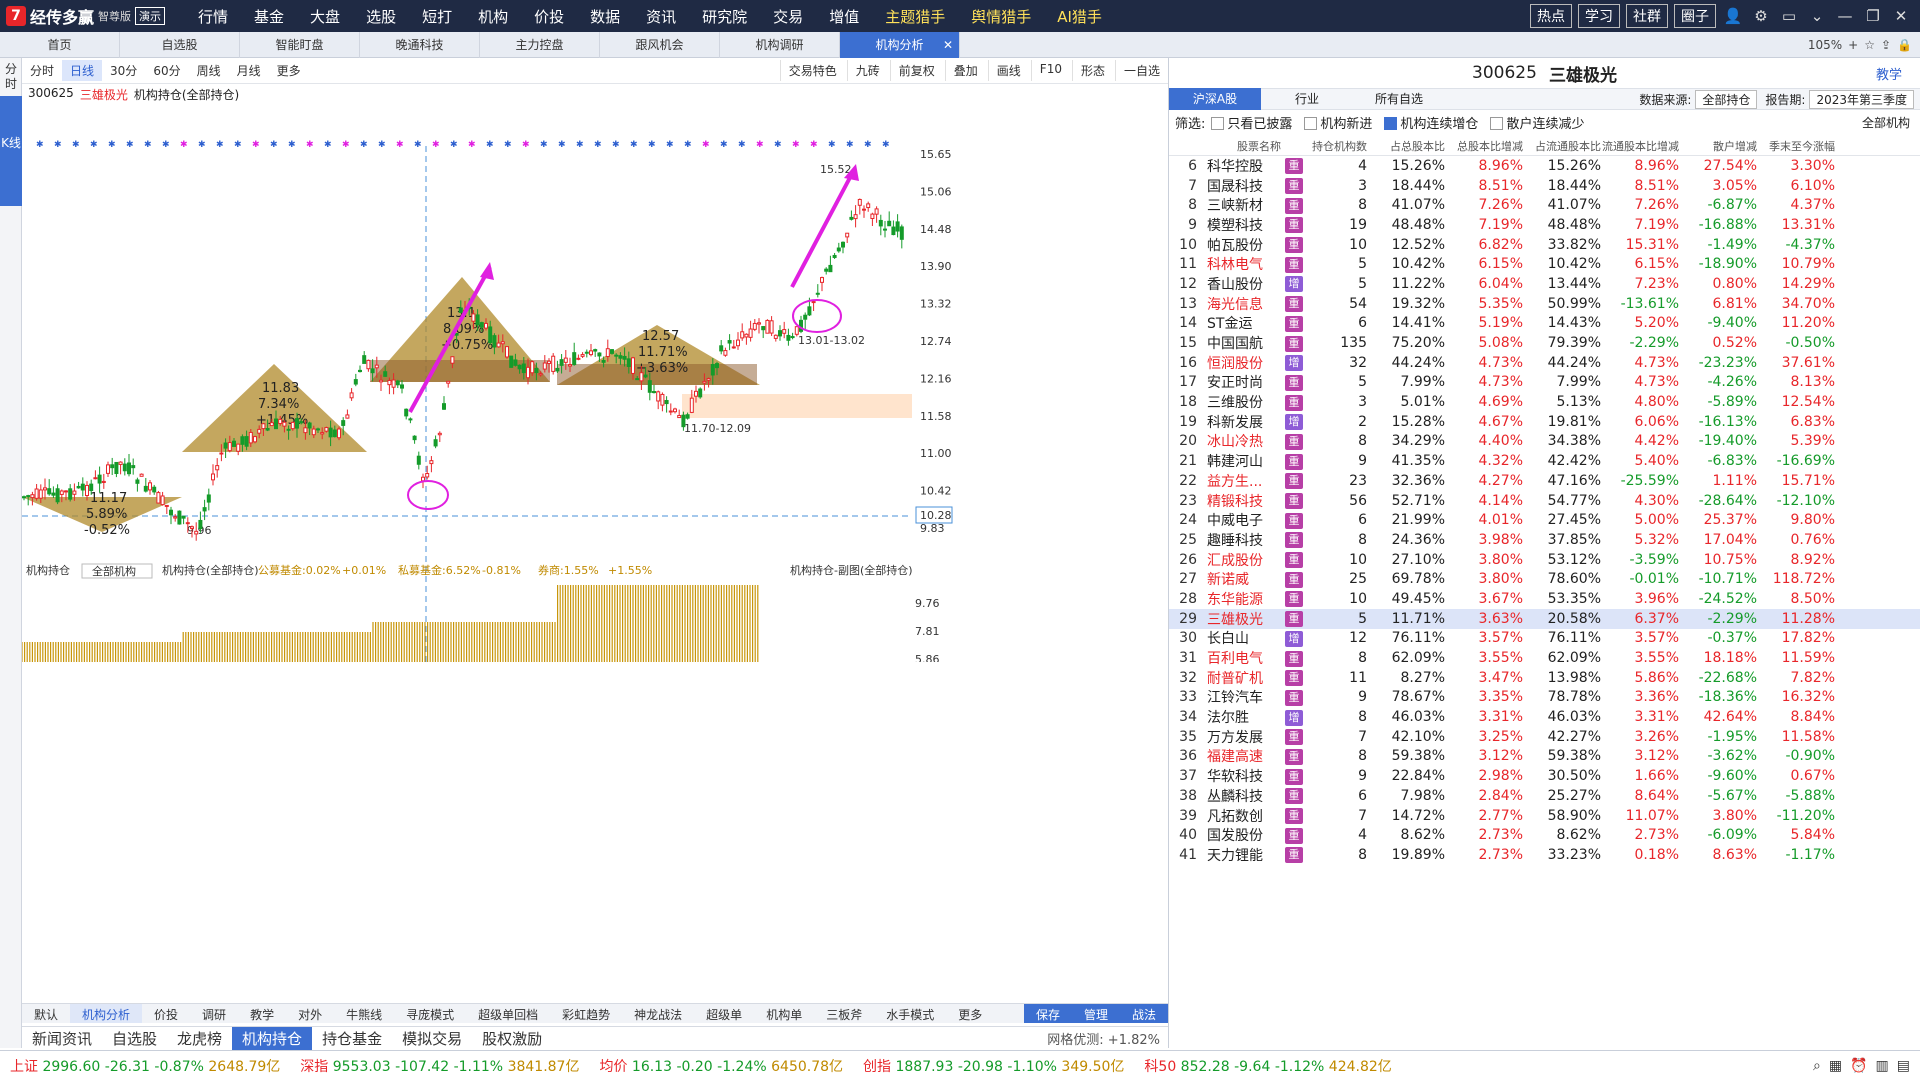 This screenshot has height=1080, width=1920. Describe the element at coordinates (1544, 166) in the screenshot. I see `table-row: 6 科华控股重 4 15.26% 8.96% 15.26% 8.96% 27.54% 3.30%` at that location.